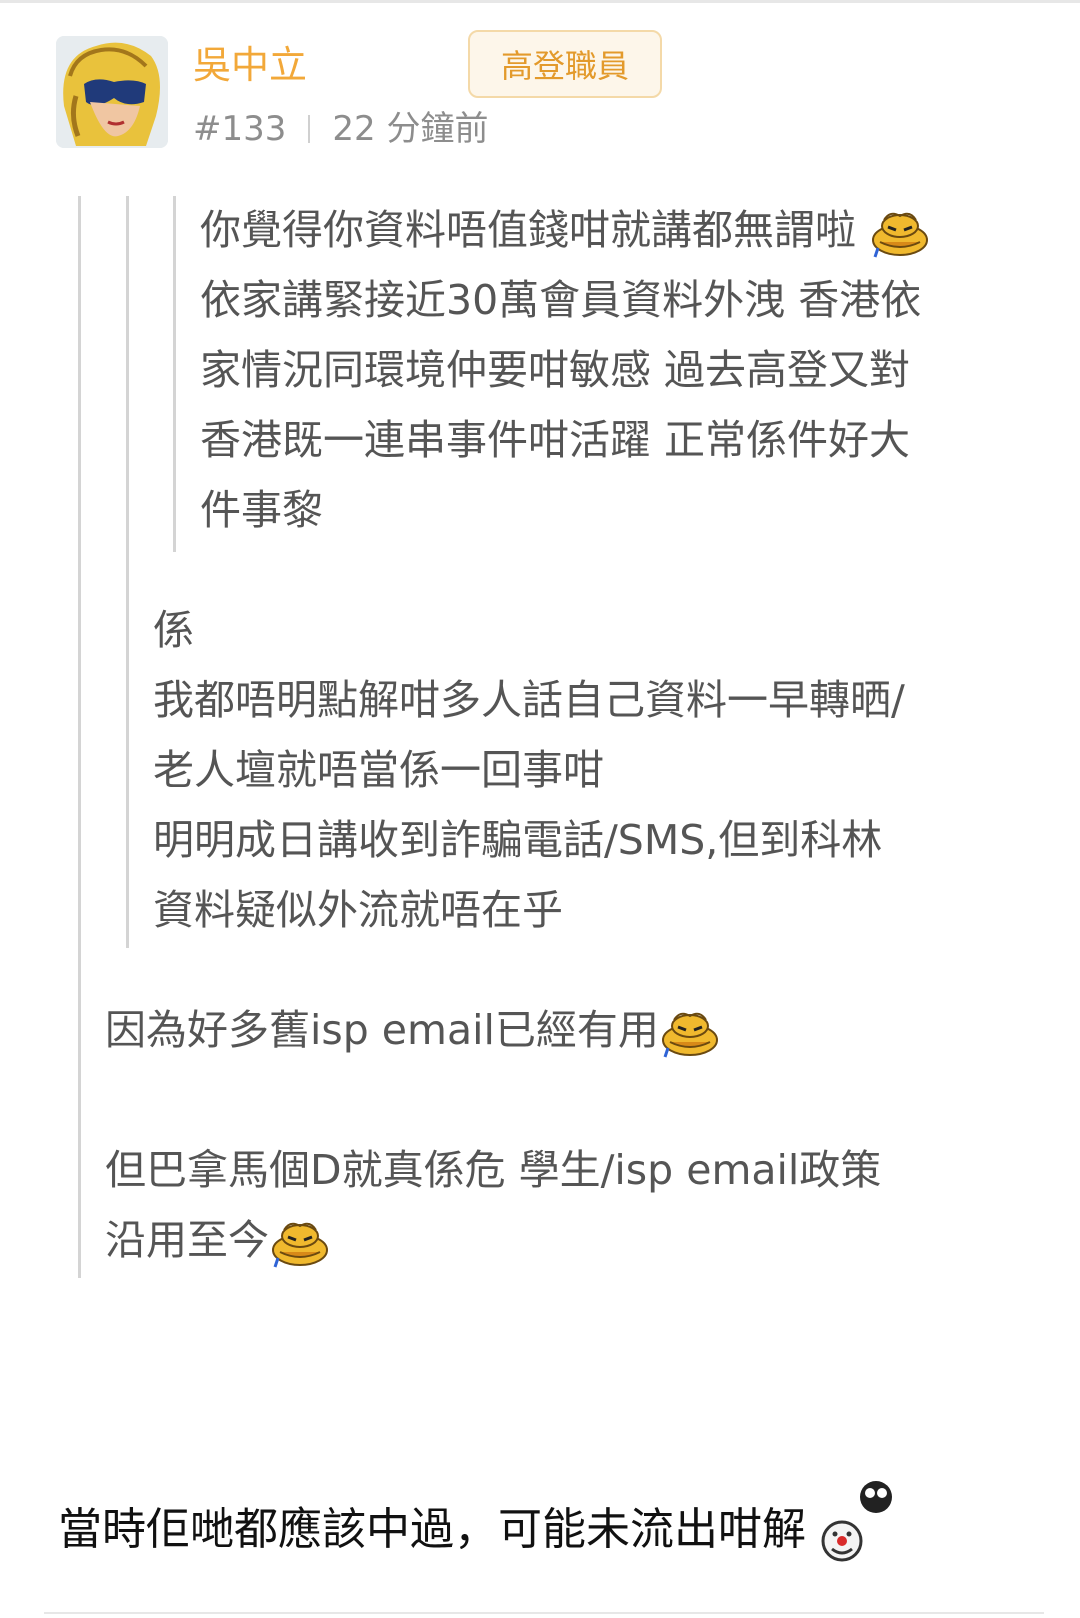 The width and height of the screenshot is (1080, 1618). Describe the element at coordinates (493, 1170) in the screenshot. I see `quote-line: 但巴拿馬個D就真係危 學生/isp email政策` at that location.